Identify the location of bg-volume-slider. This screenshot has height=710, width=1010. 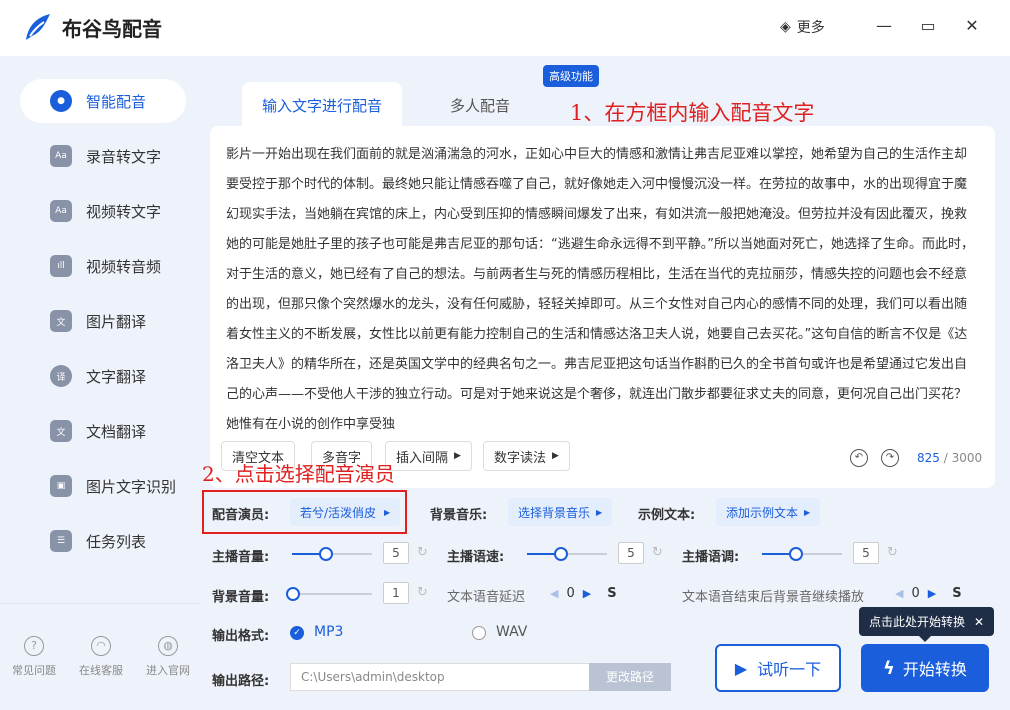
(329, 594).